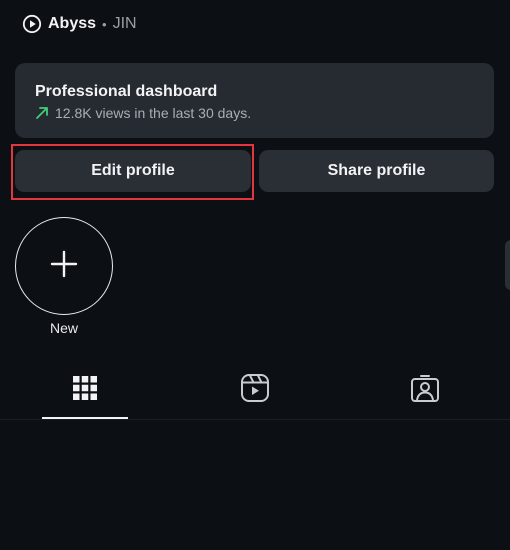  I want to click on plus-icon, so click(64, 266).